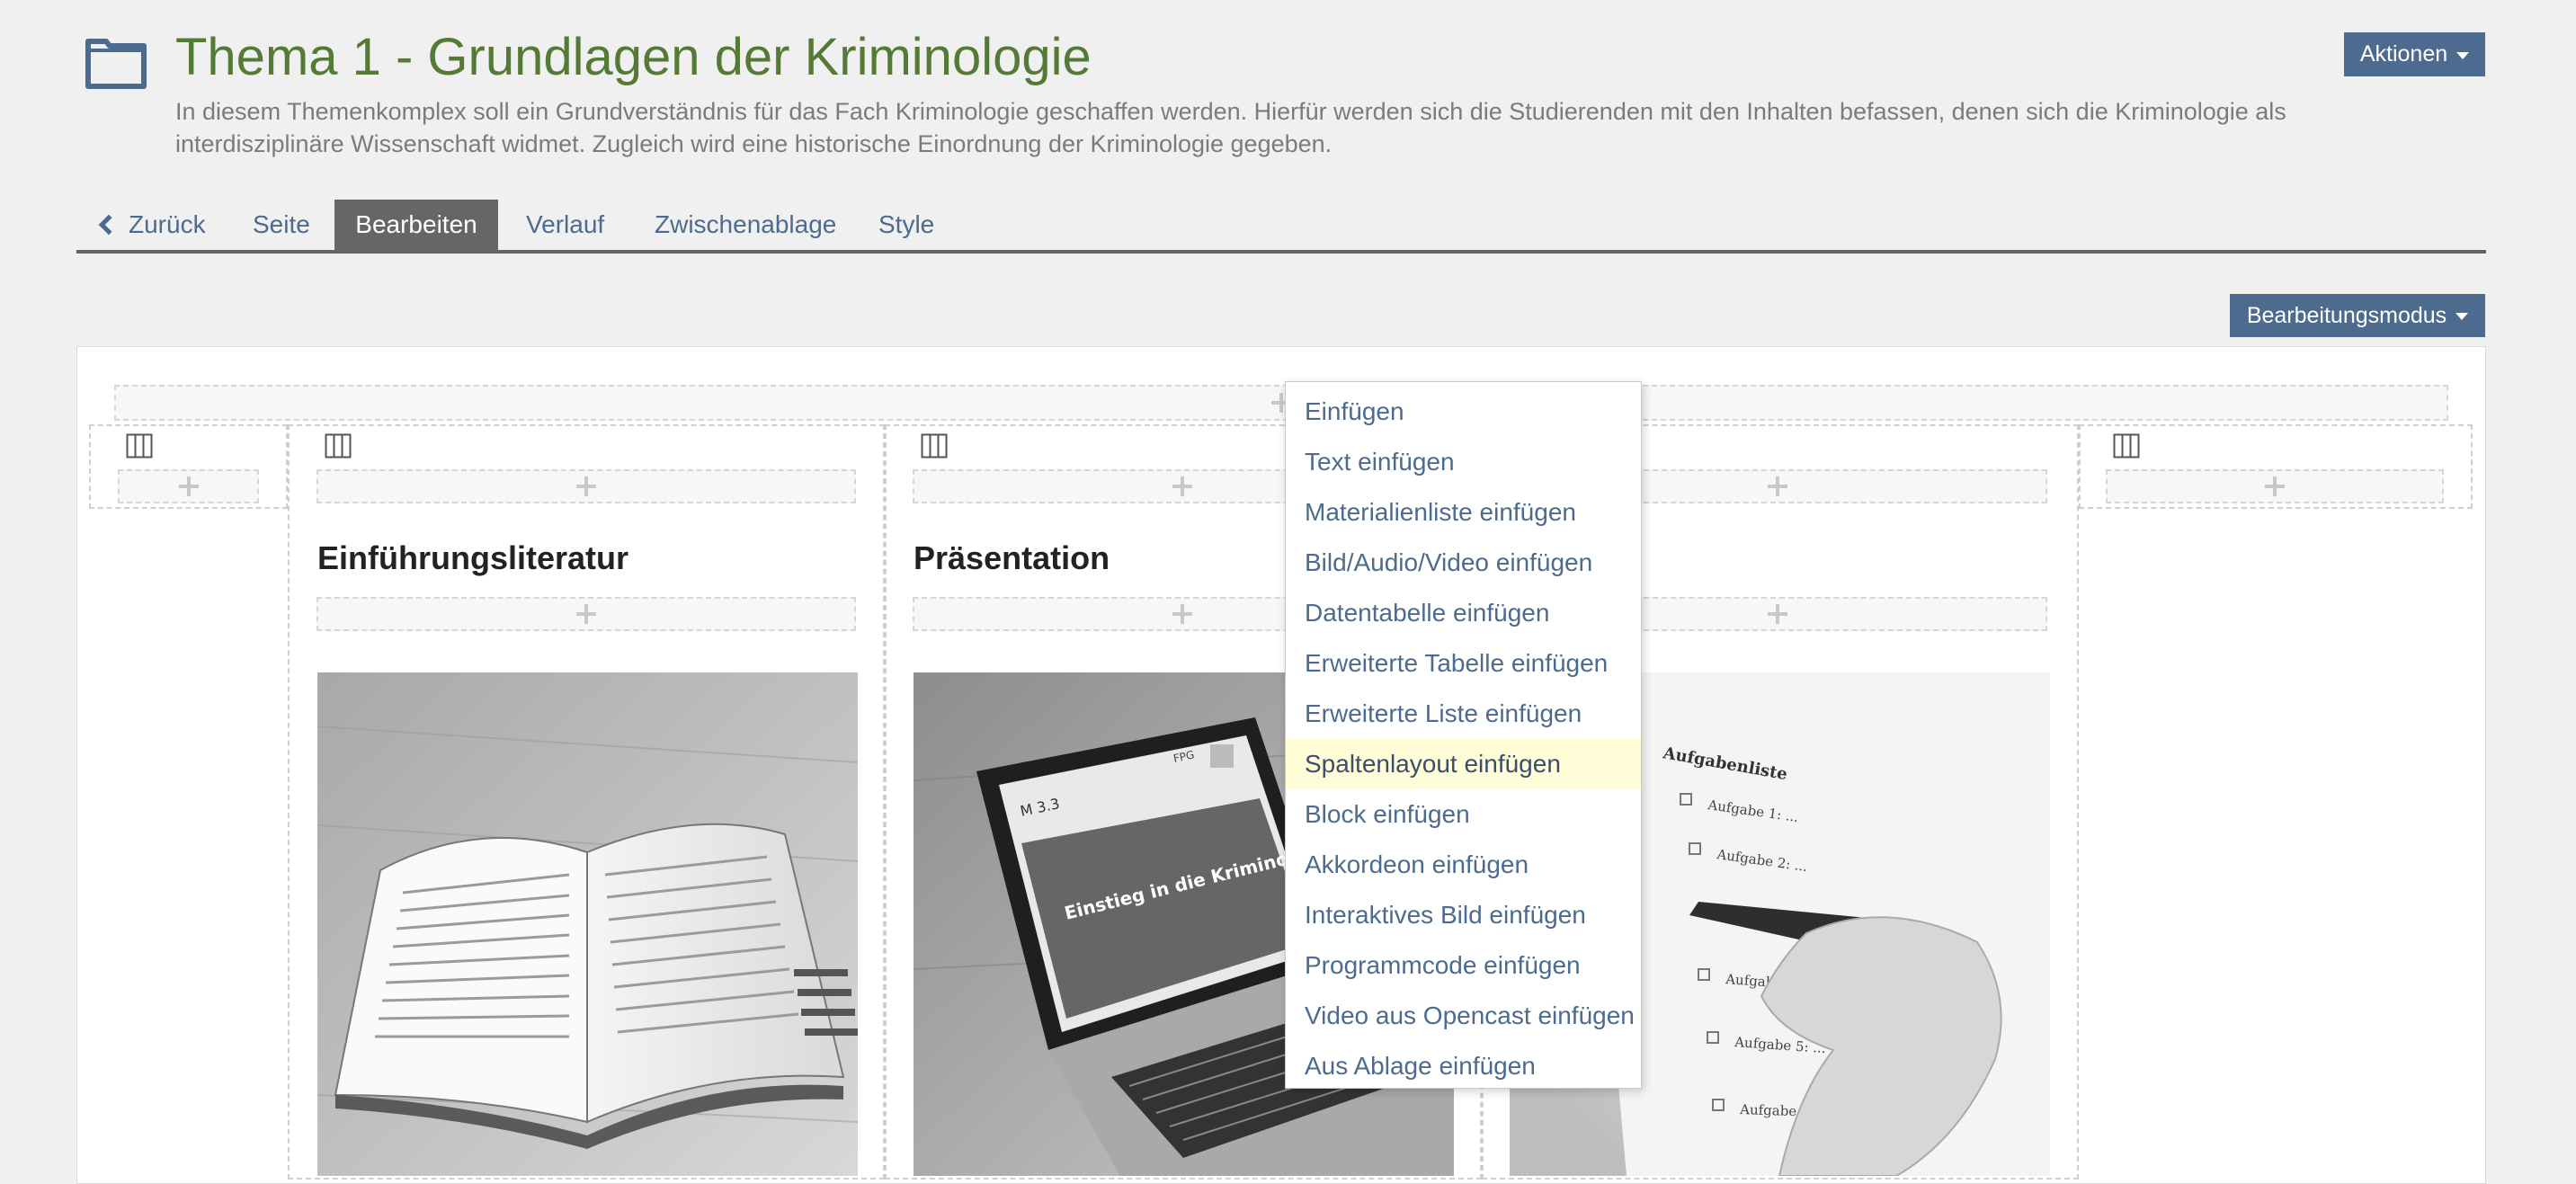  Describe the element at coordinates (588, 924) in the screenshot. I see `book-image` at that location.